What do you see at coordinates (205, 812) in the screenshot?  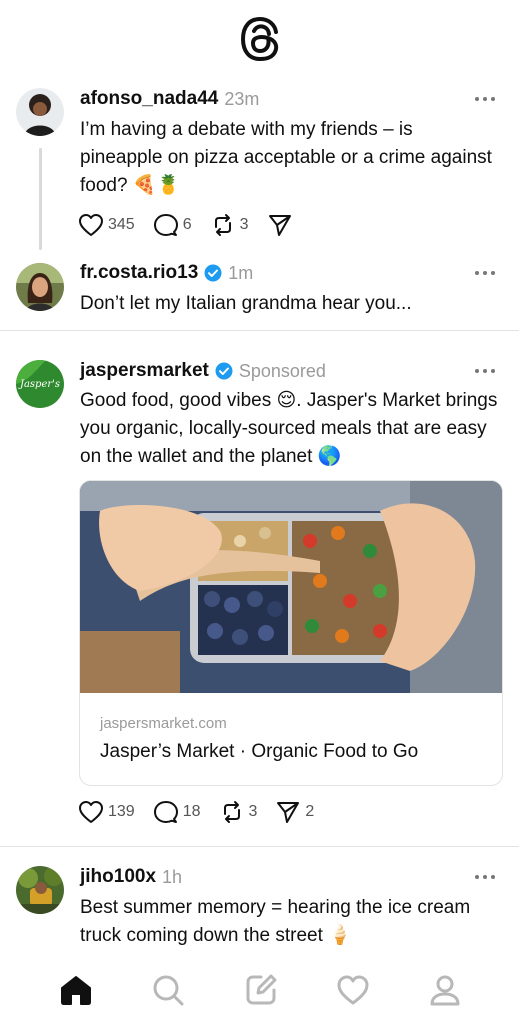 I see `post-actions: 139 18 3 2` at bounding box center [205, 812].